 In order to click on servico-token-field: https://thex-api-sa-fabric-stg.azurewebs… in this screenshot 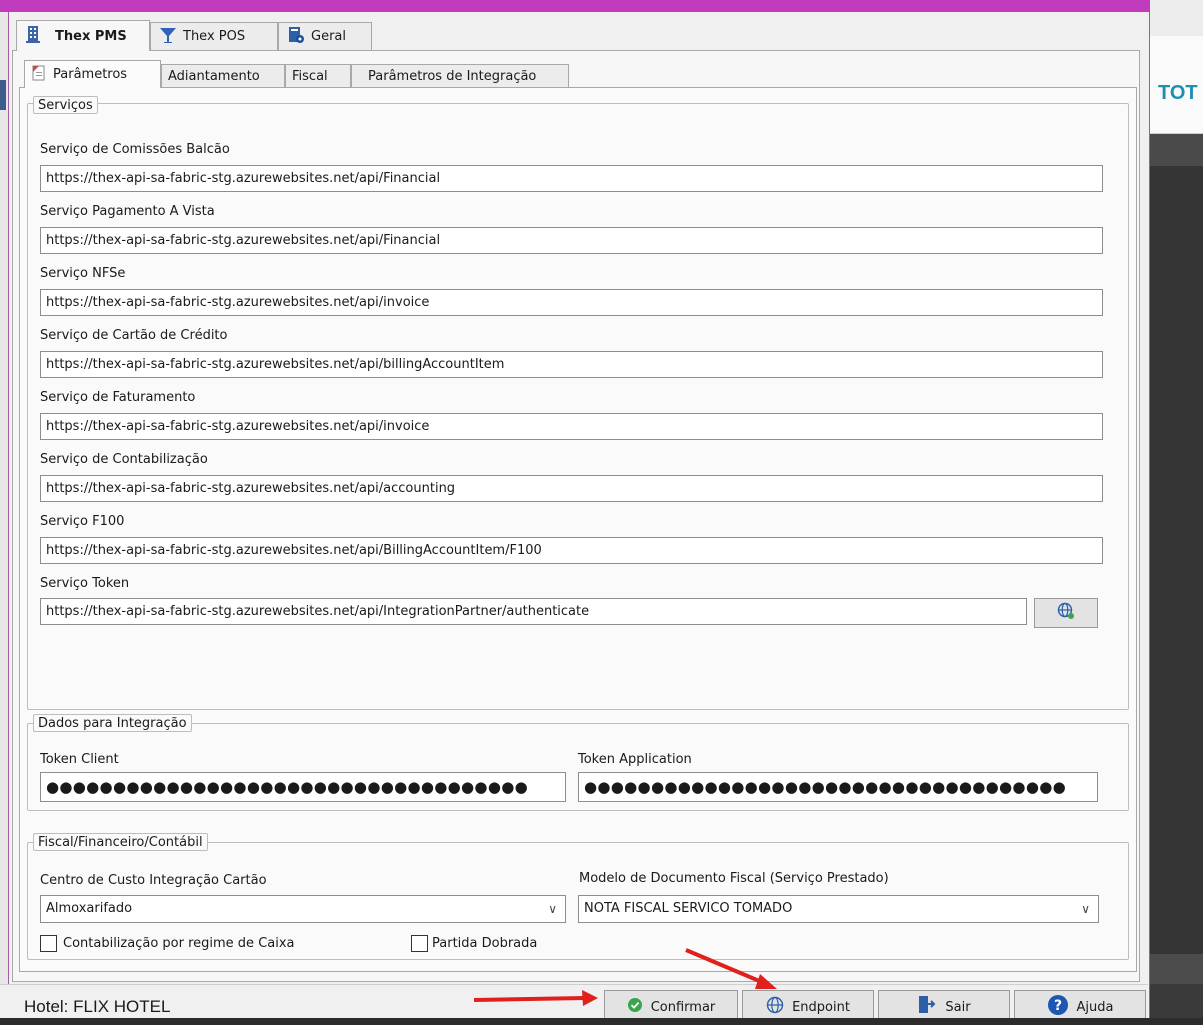, I will do `click(533, 611)`.